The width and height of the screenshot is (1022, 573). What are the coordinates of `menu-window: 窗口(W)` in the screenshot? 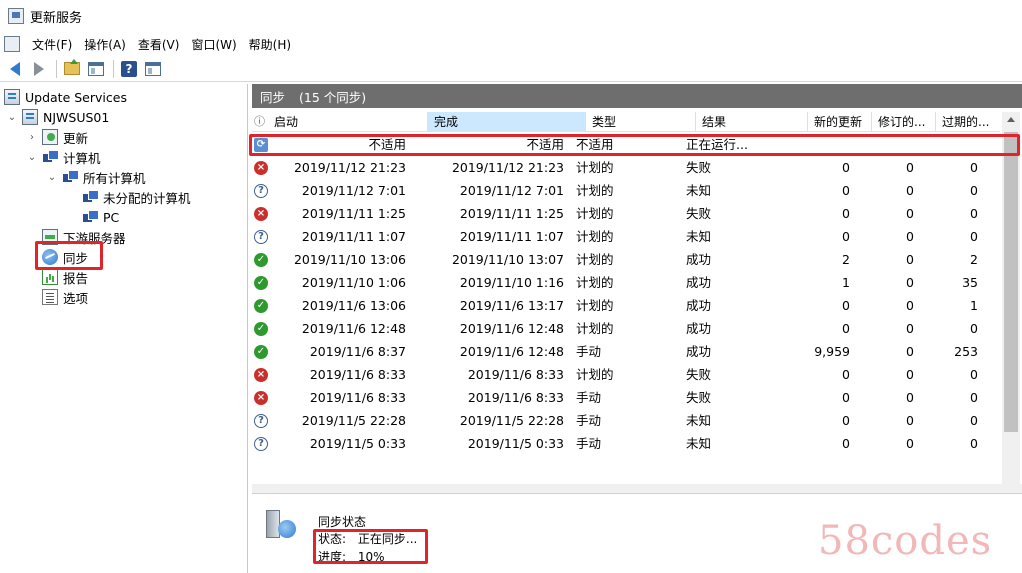 It's located at (213, 44).